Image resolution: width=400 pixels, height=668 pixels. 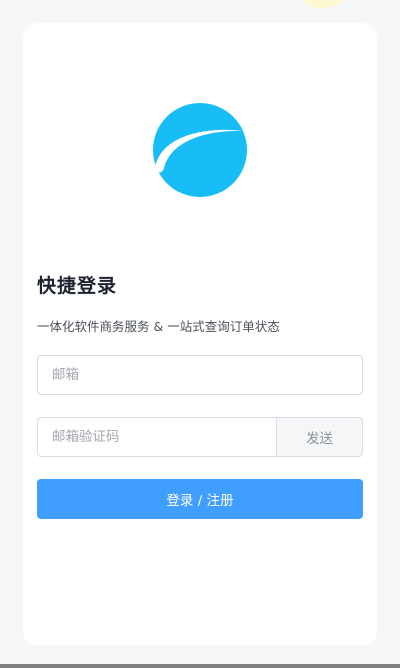 I want to click on login-register-button: 登录 / 注册, so click(x=200, y=499).